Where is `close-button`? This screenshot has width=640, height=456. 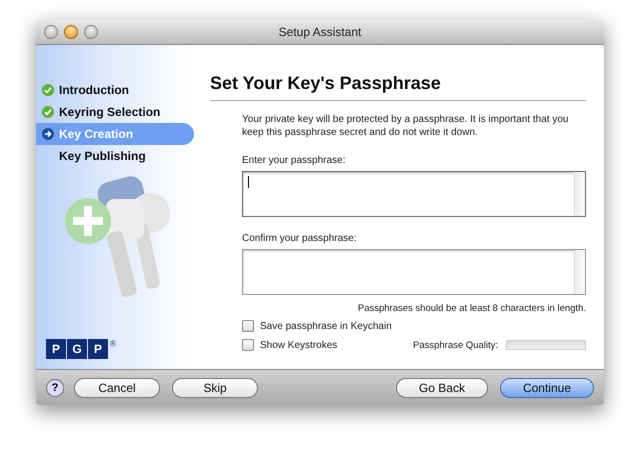
close-button is located at coordinates (51, 32).